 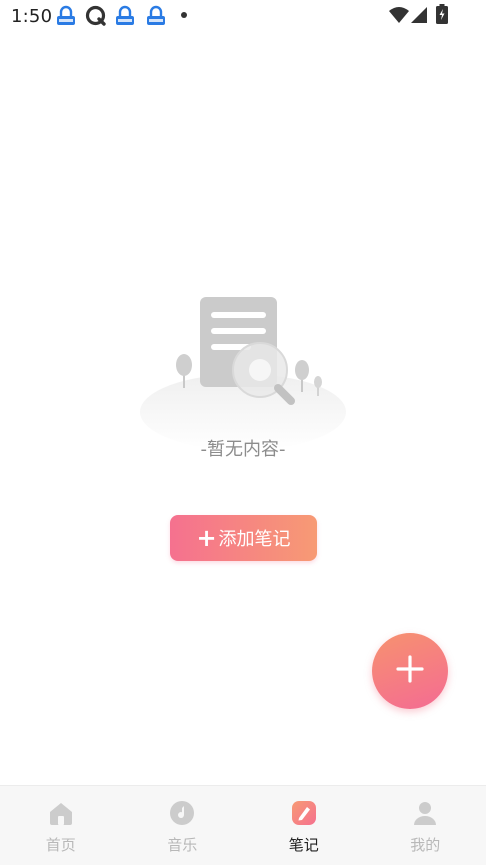 I want to click on plus-icon: +, so click(x=206, y=538).